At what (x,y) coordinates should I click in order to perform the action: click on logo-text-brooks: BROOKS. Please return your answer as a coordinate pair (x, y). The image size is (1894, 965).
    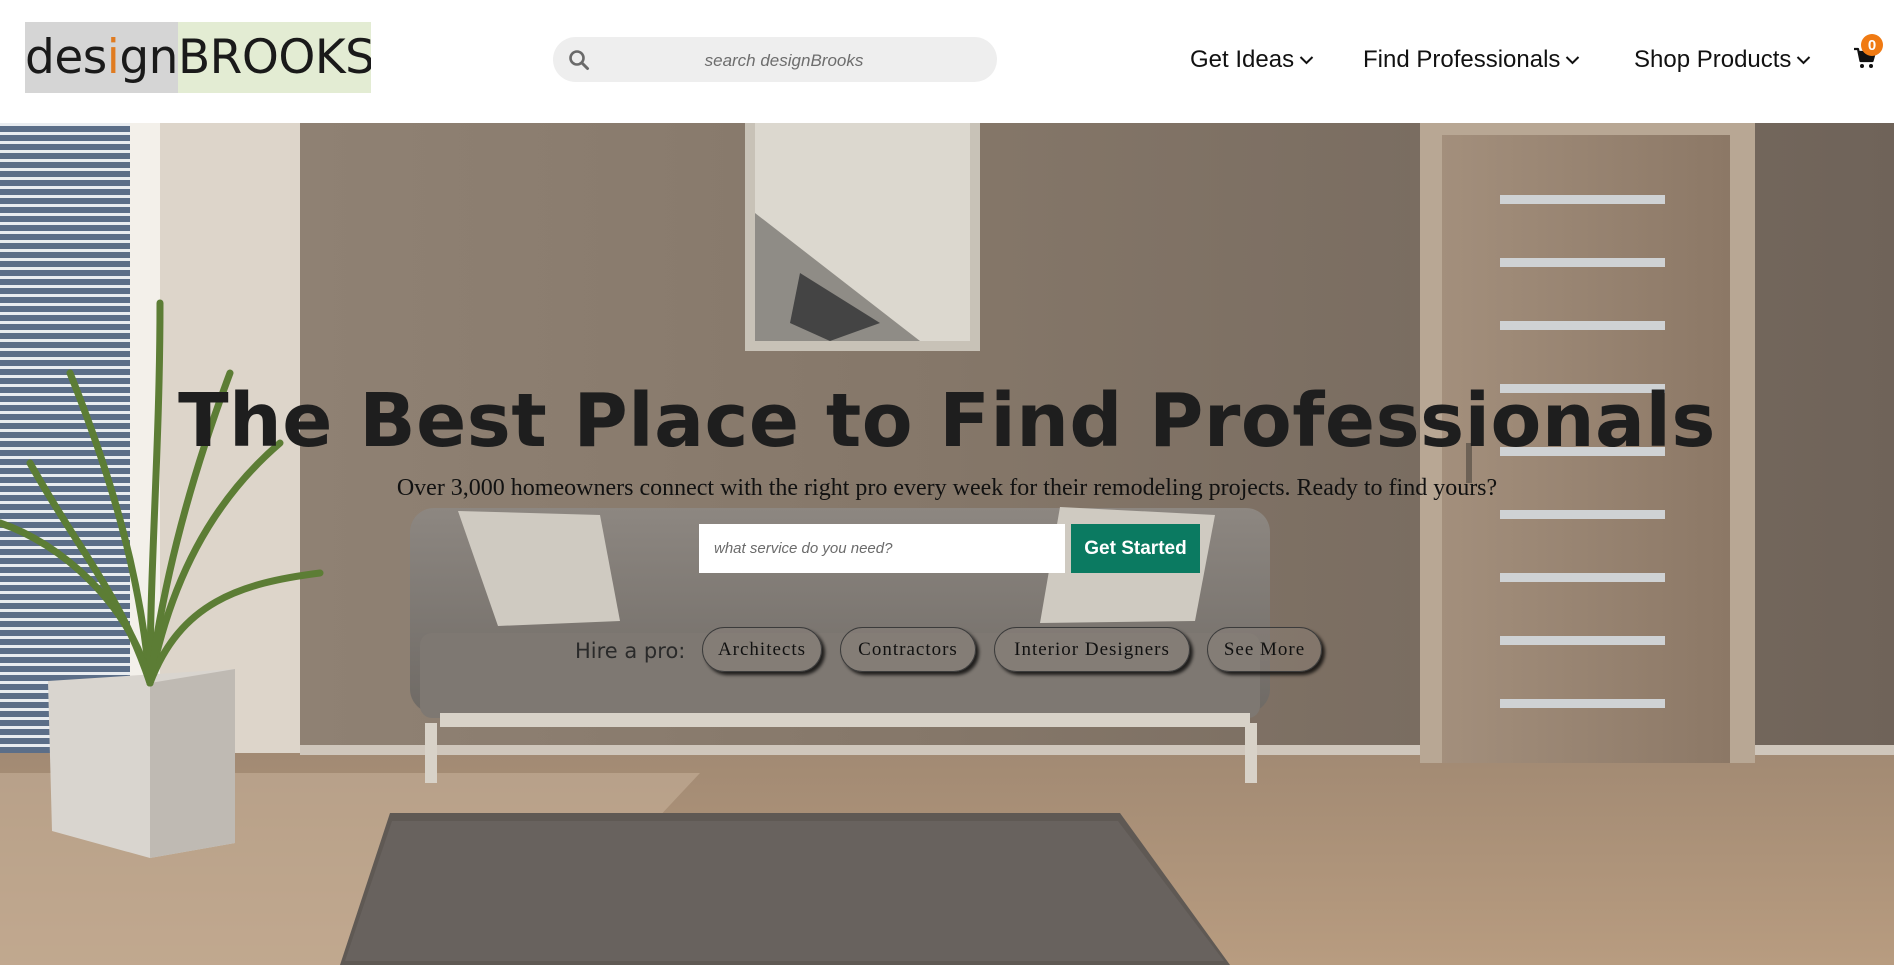
    Looking at the image, I should click on (274, 57).